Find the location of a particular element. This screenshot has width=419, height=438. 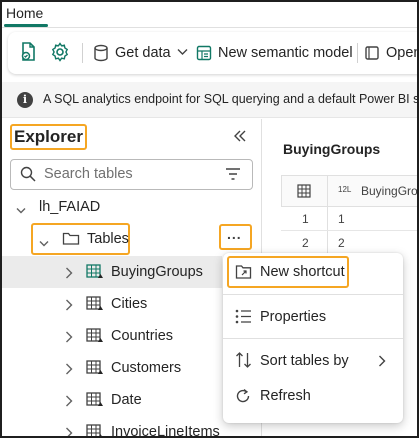

properties-icon is located at coordinates (243, 316).